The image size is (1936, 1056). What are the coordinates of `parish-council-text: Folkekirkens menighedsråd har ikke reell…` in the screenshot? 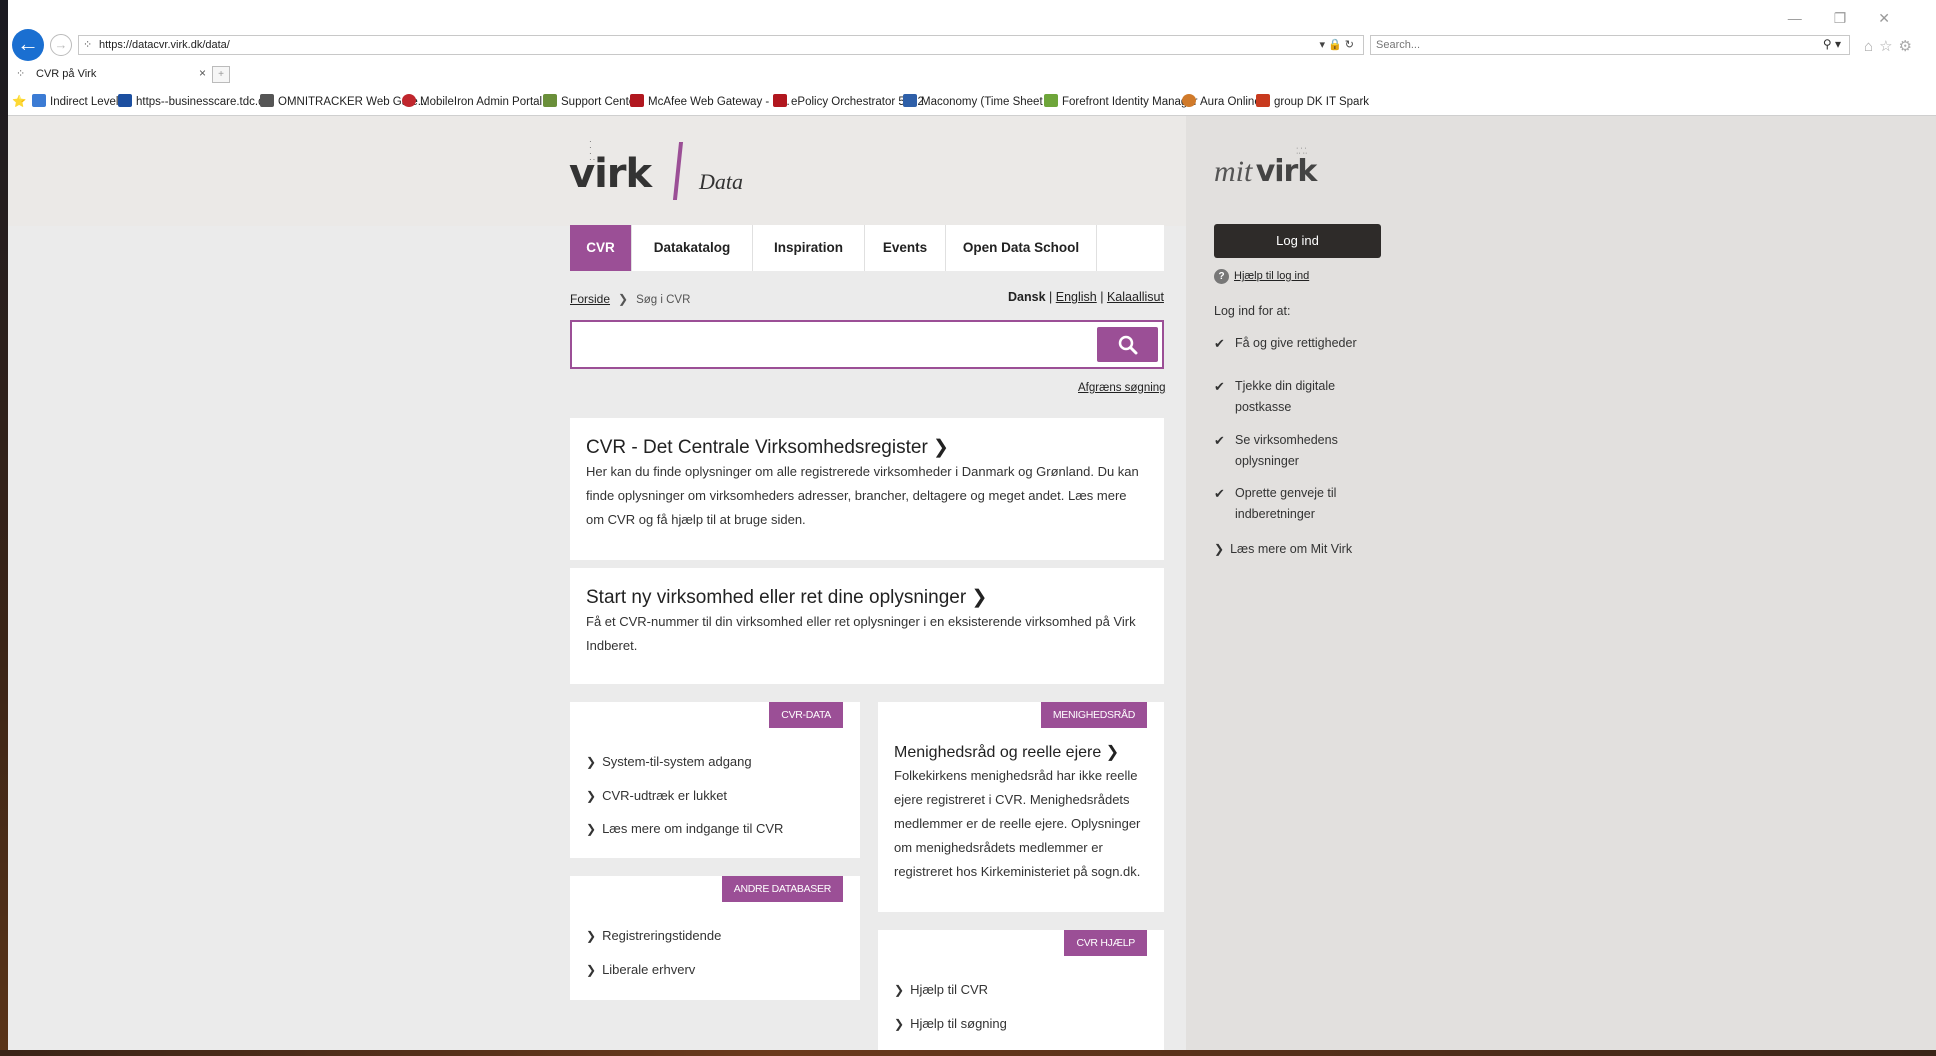 It's located at (1017, 823).